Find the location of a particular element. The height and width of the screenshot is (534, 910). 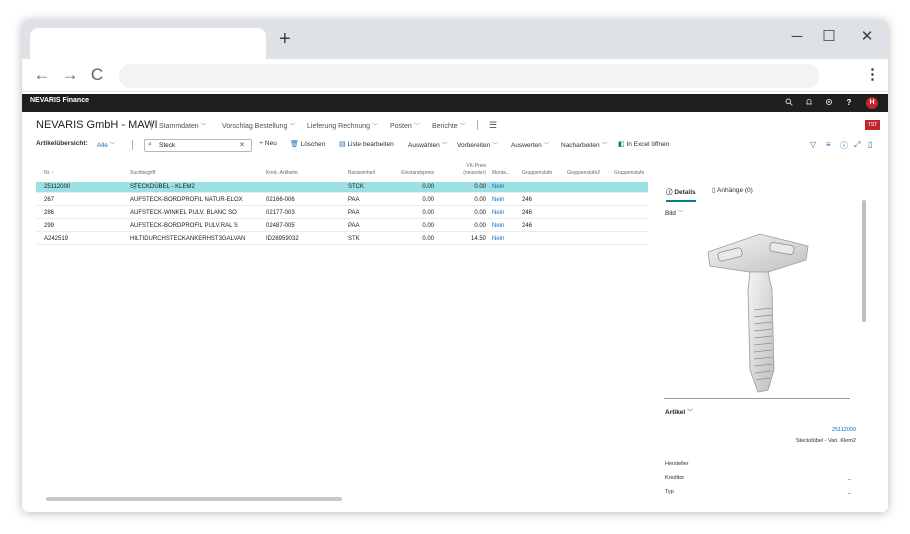

plus-icon: + is located at coordinates (261, 143).